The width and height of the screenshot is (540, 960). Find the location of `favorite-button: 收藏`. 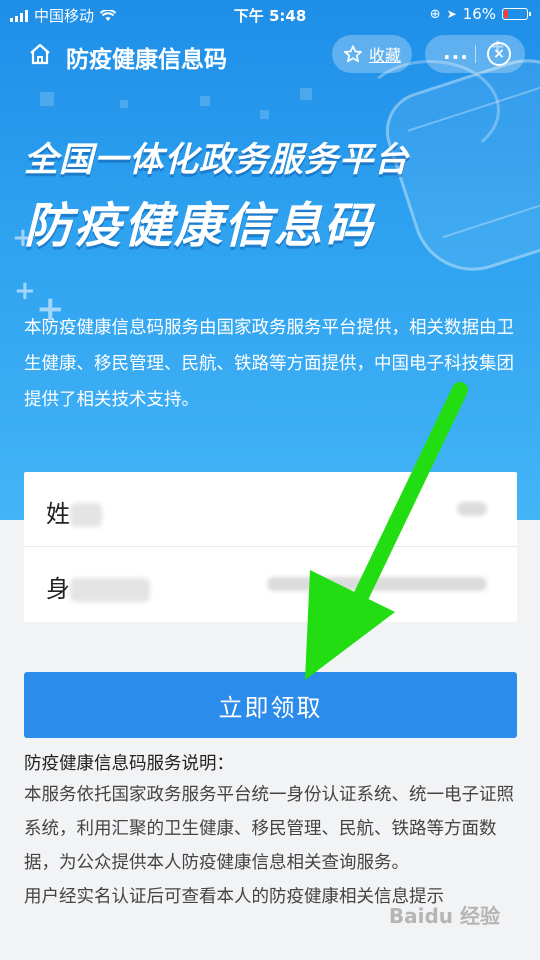

favorite-button: 收藏 is located at coordinates (372, 54).